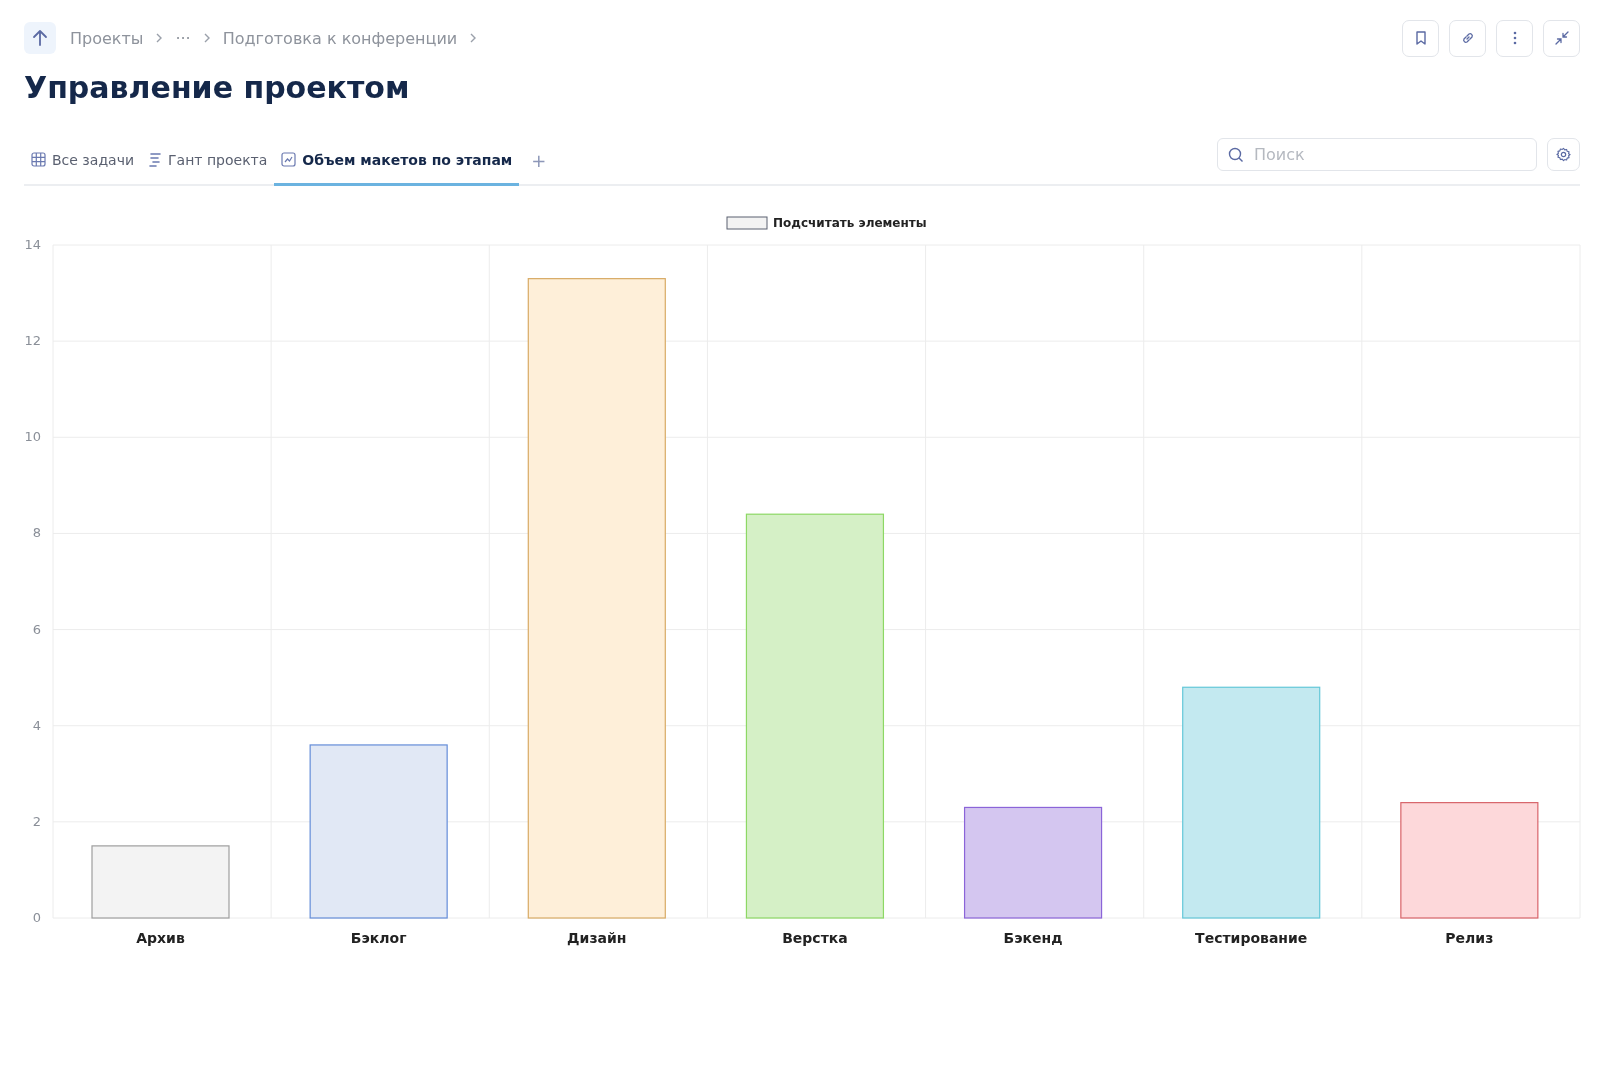 The height and width of the screenshot is (1066, 1600). I want to click on y-axis-tick: 8, so click(36, 533).